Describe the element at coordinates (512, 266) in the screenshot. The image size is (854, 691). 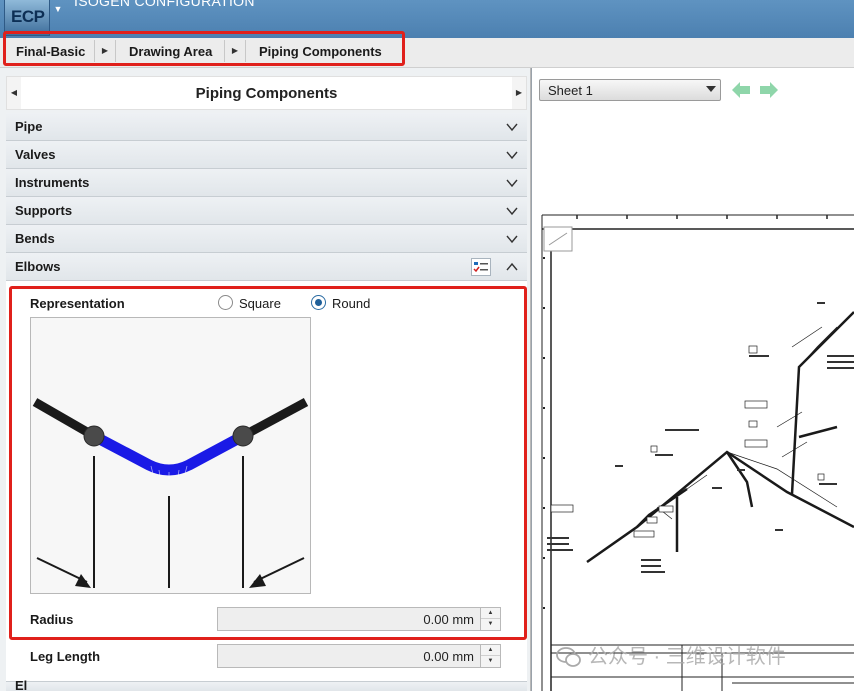
I see `chevron-up-icon` at that location.